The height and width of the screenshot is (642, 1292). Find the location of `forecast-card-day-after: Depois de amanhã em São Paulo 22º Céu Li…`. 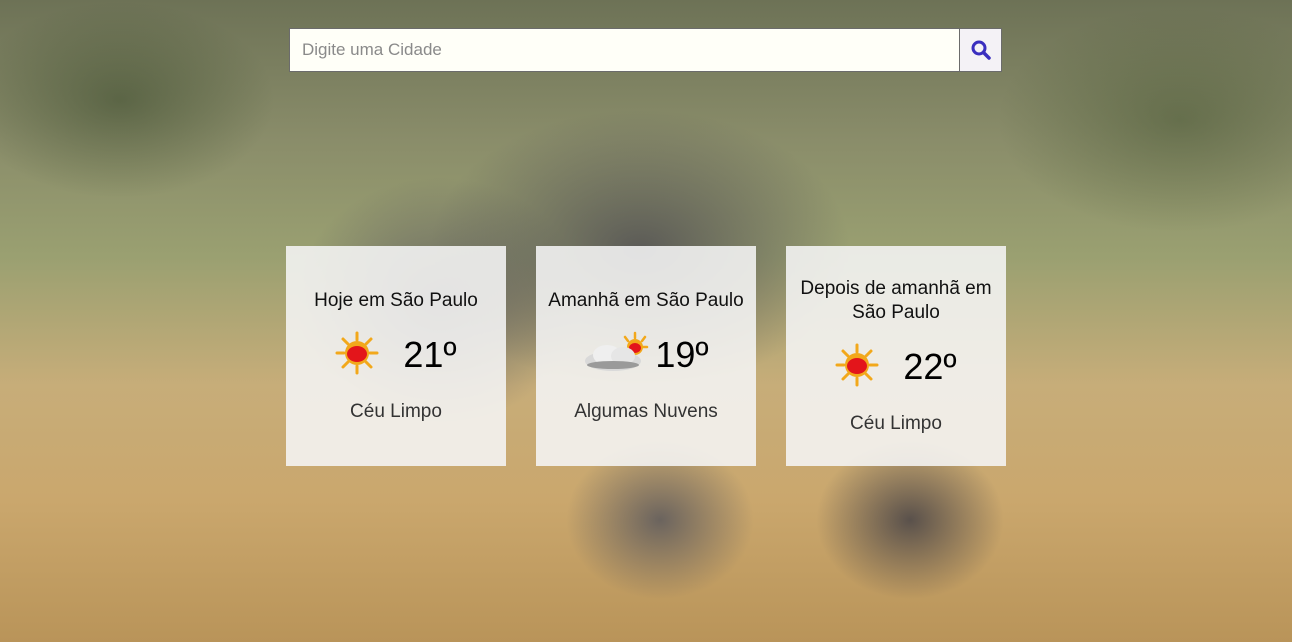

forecast-card-day-after: Depois de amanhã em São Paulo 22º Céu Li… is located at coordinates (896, 356).